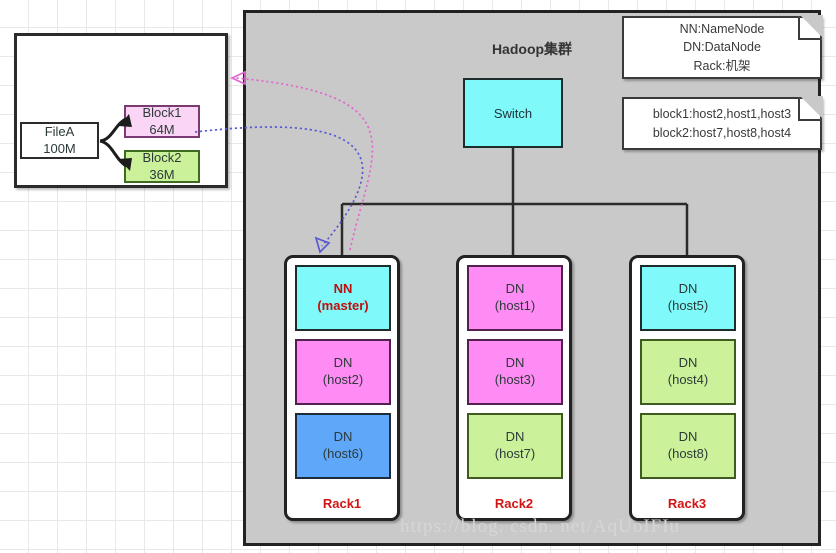 This screenshot has height=553, width=836. What do you see at coordinates (722, 29) in the screenshot?
I see `legend-line-1: NN:NameNode` at bounding box center [722, 29].